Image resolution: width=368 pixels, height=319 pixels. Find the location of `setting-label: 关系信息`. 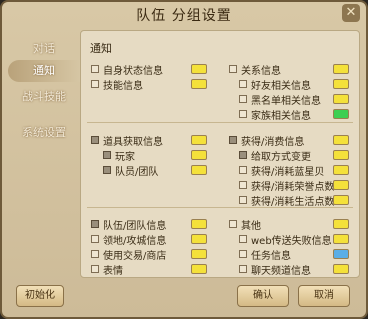

setting-label: 关系信息 is located at coordinates (261, 71).